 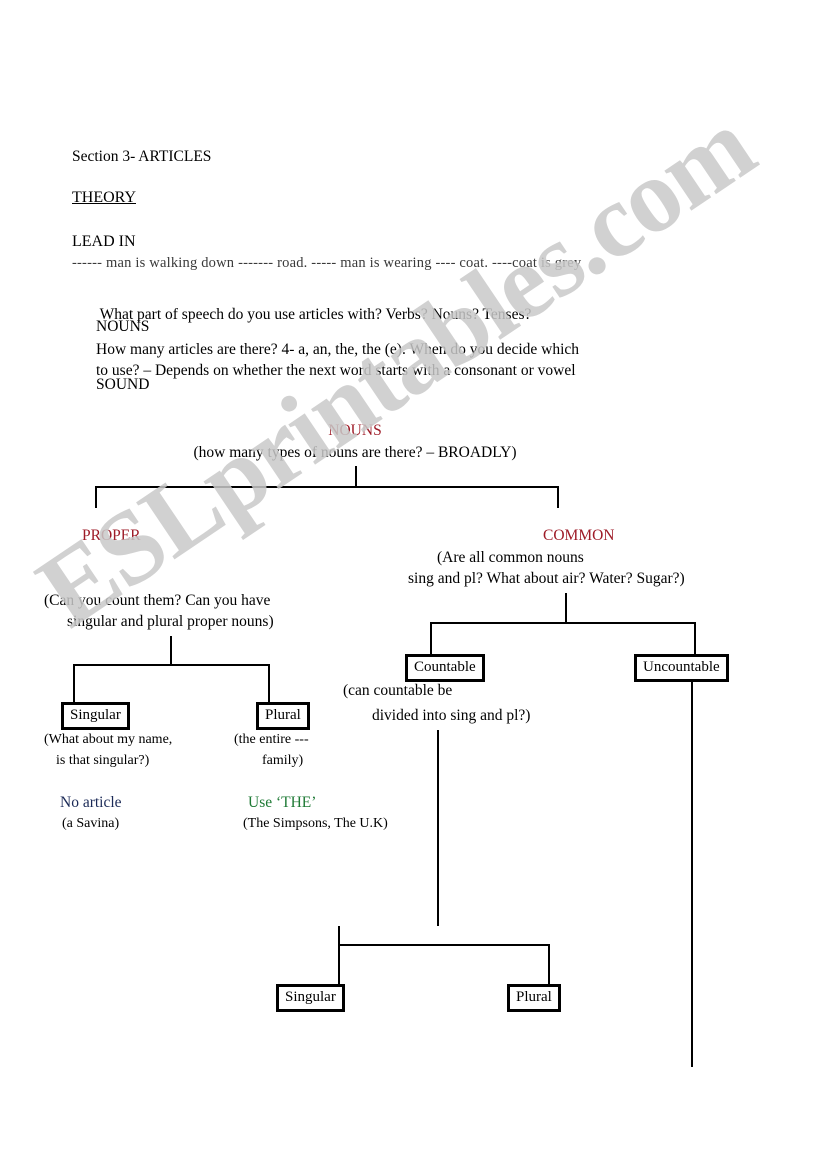 I want to click on proper-singular-box: Singular, so click(x=95, y=716).